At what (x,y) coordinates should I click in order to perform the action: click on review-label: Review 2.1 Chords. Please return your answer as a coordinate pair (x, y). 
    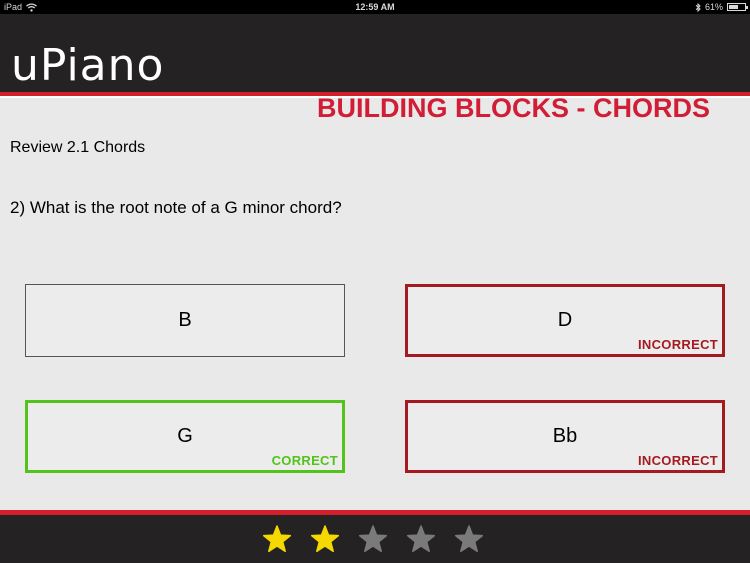
    Looking at the image, I should click on (78, 147).